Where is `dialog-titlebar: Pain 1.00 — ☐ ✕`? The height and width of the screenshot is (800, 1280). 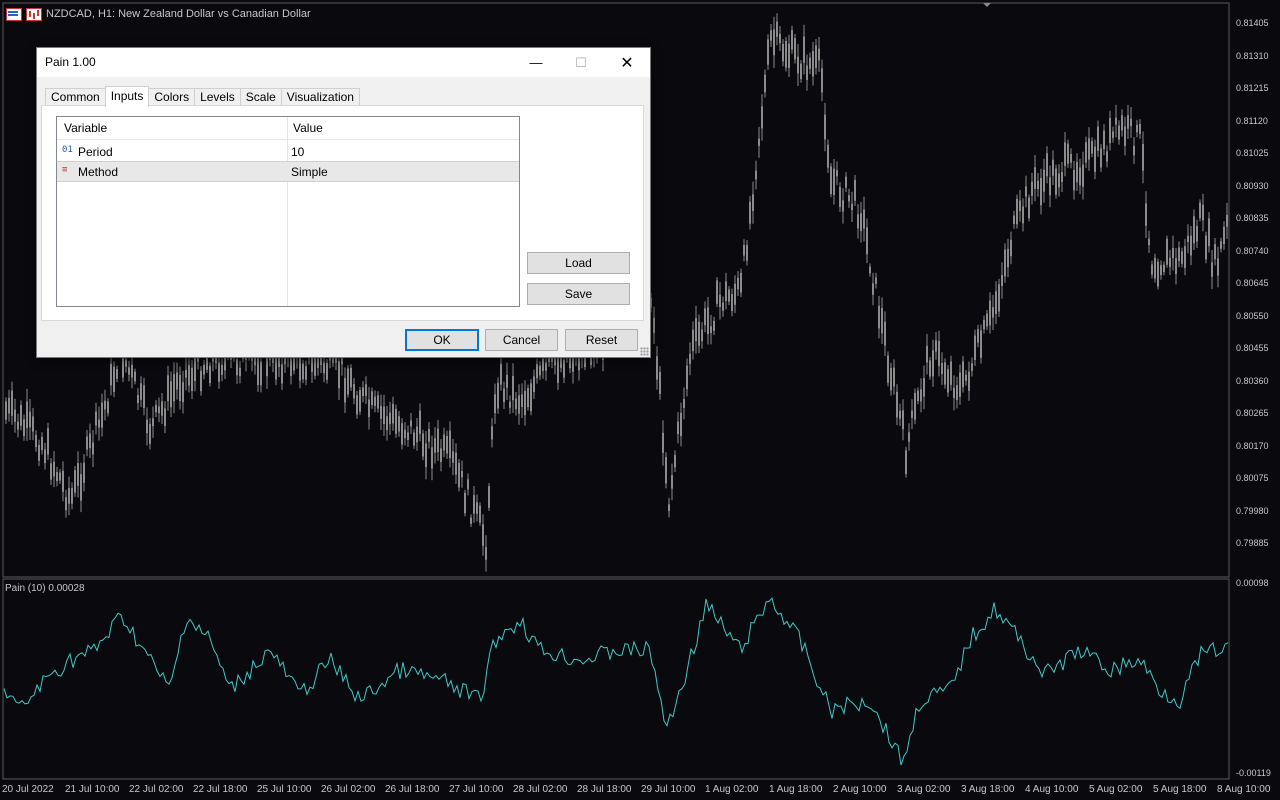
dialog-titlebar: Pain 1.00 — ☐ ✕ is located at coordinates (343, 62).